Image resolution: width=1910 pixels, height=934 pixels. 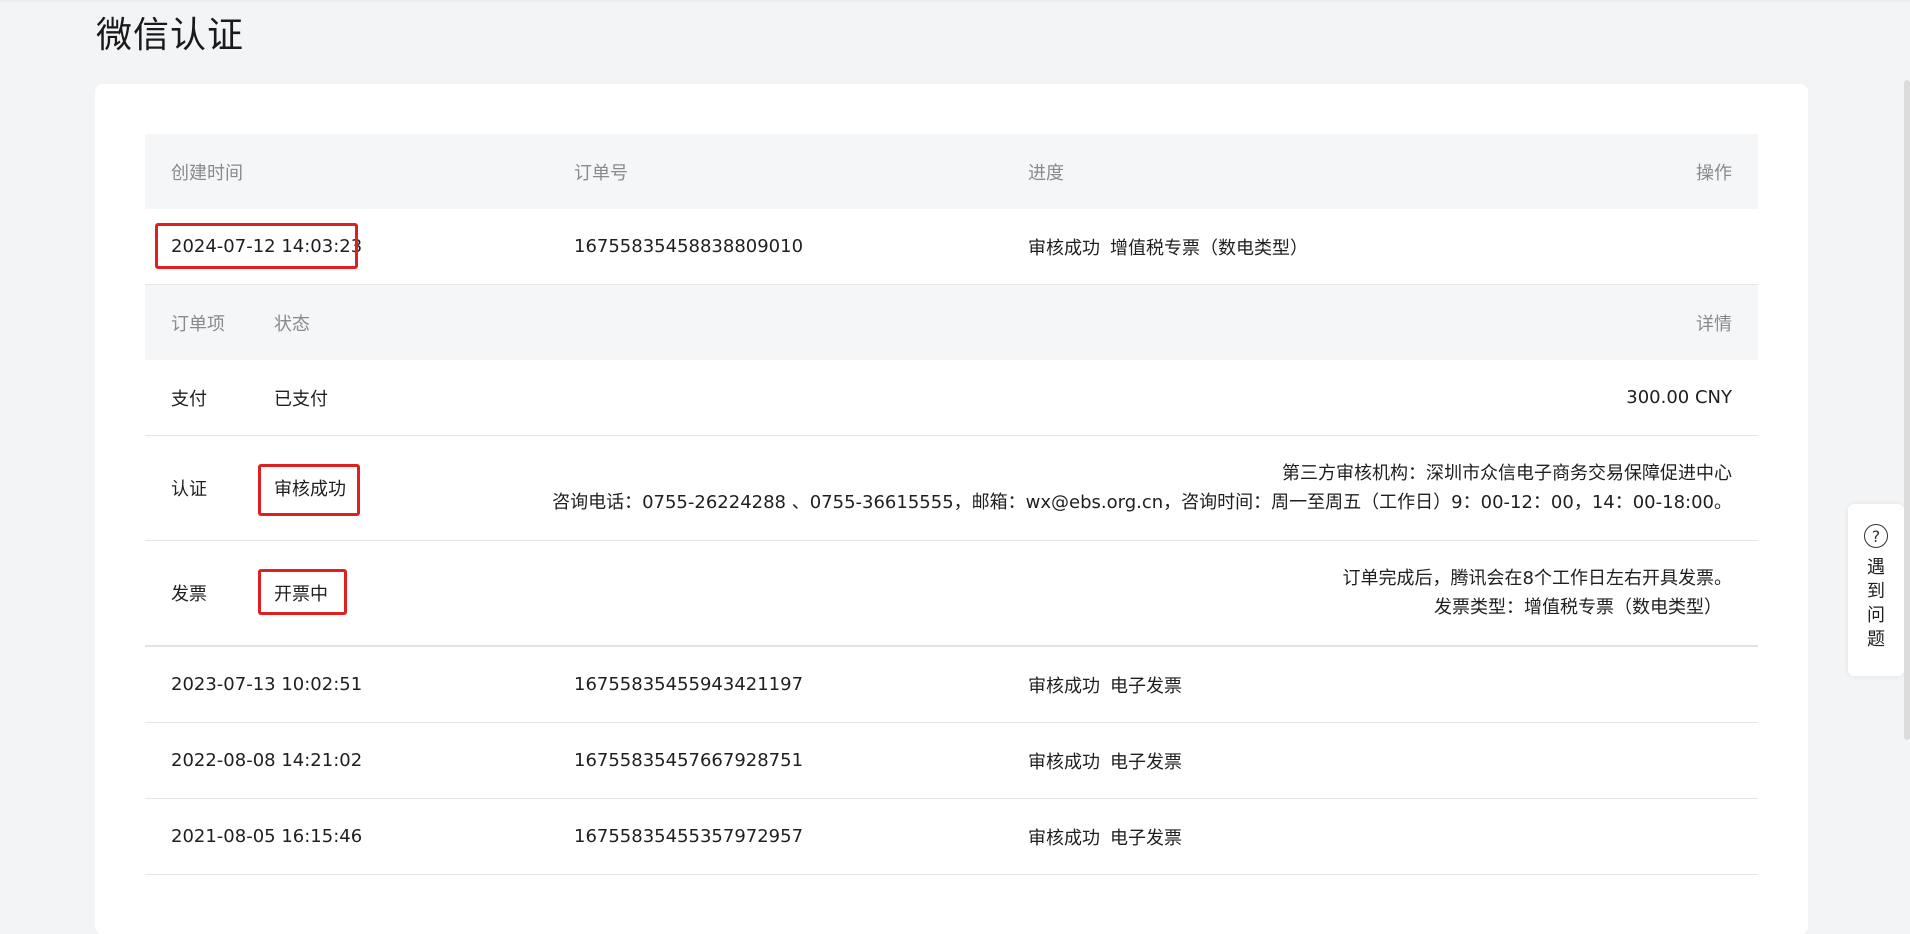 What do you see at coordinates (689, 760) in the screenshot?
I see `order-number: 16755835457667928751` at bounding box center [689, 760].